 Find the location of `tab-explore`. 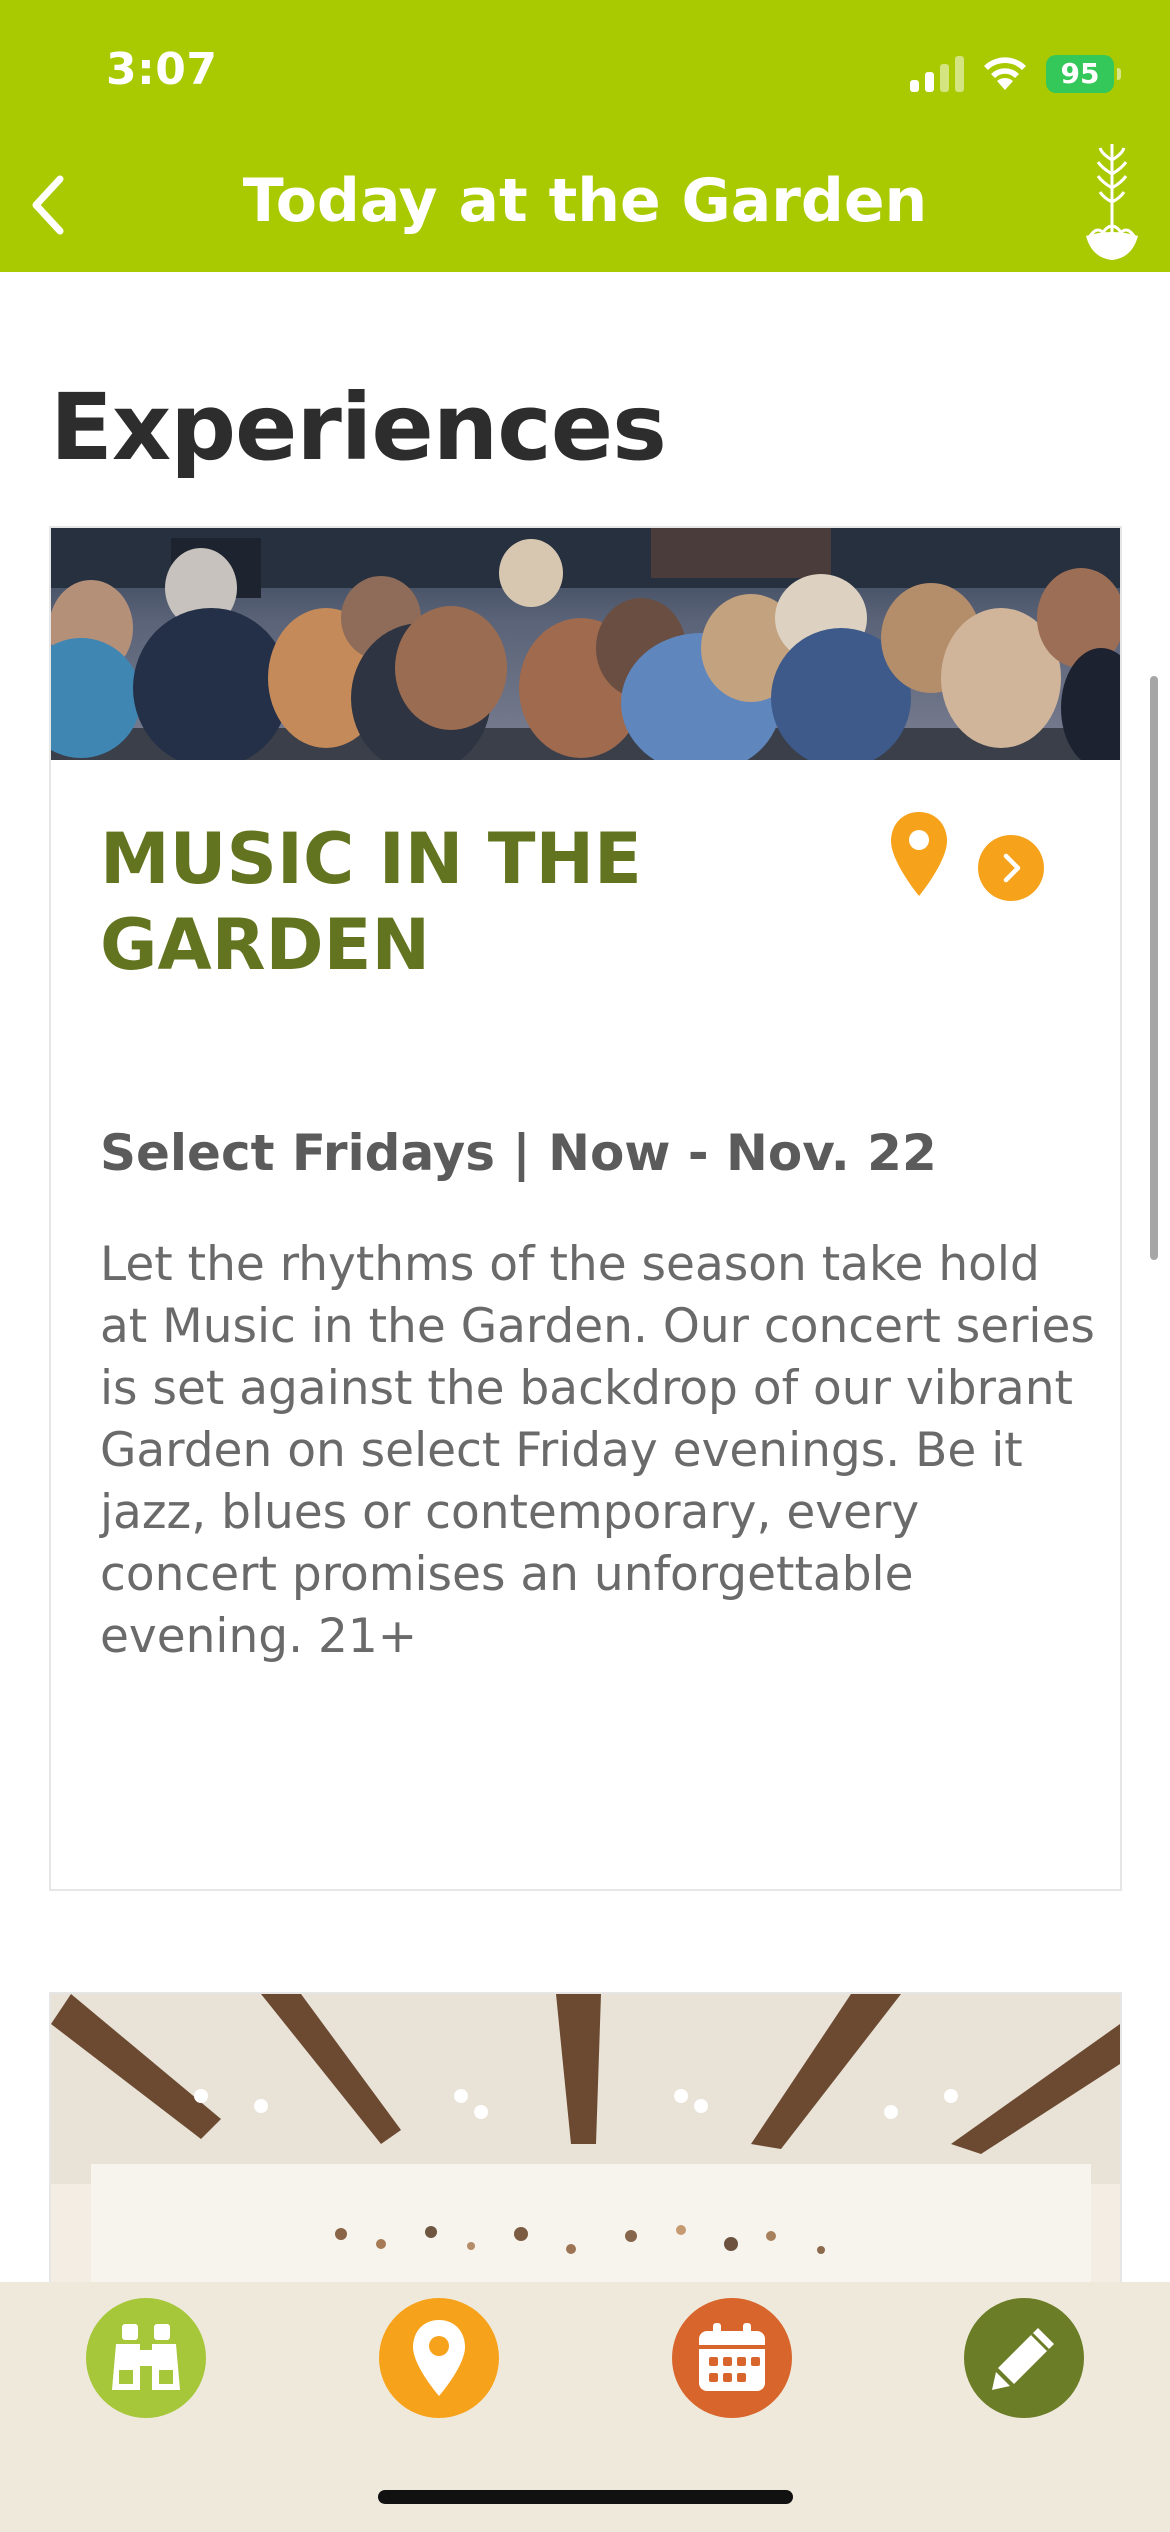

tab-explore is located at coordinates (146, 2358).